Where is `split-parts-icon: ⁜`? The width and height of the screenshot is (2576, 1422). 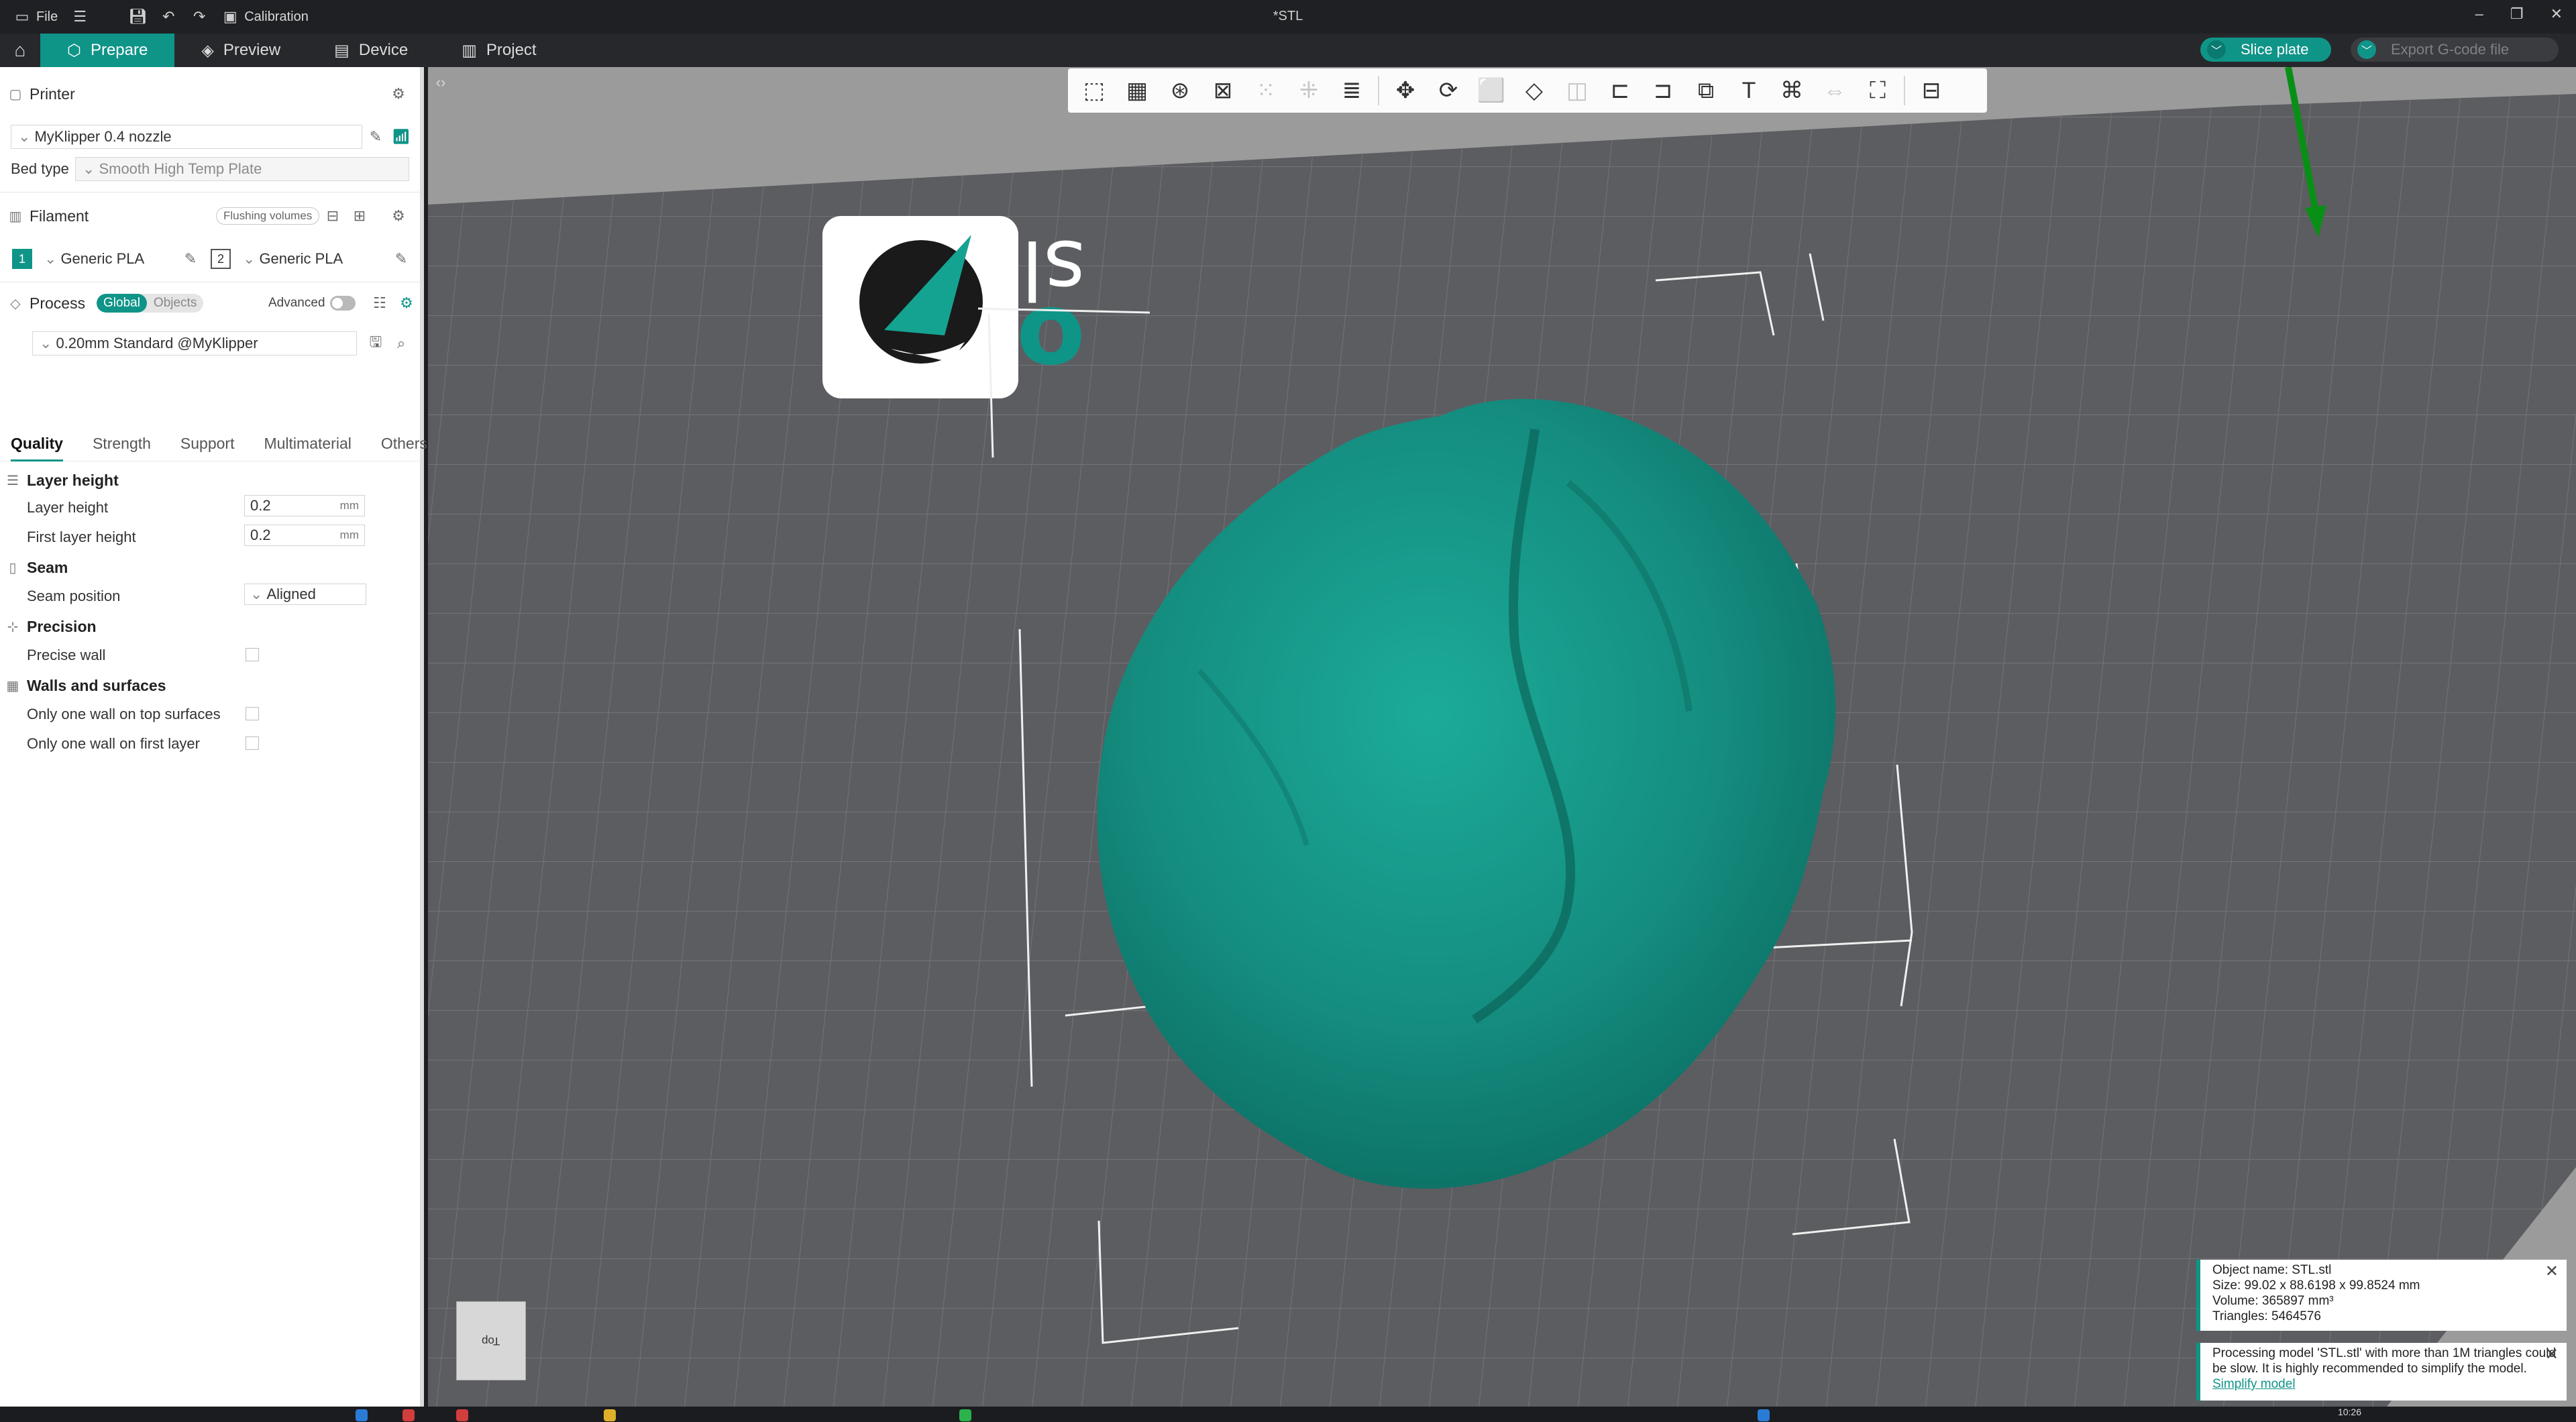 split-parts-icon: ⁜ is located at coordinates (1309, 90).